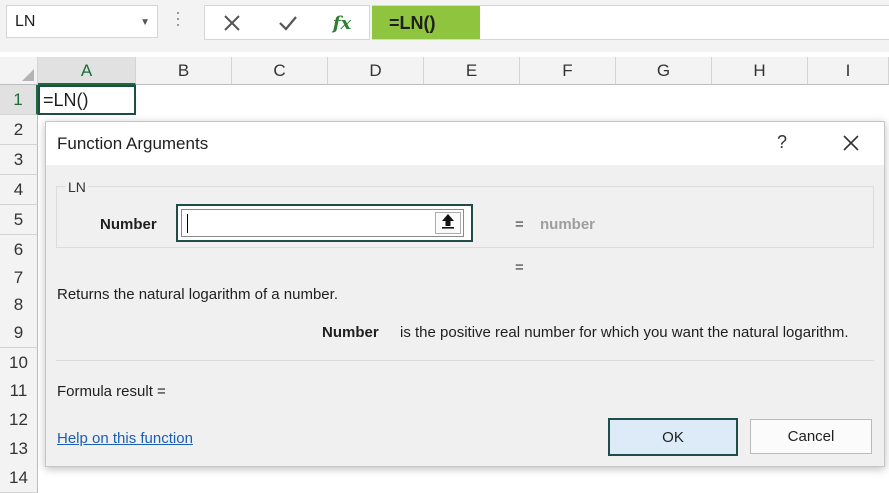 This screenshot has width=889, height=493. What do you see at coordinates (760, 71) in the screenshot?
I see `column-header-h: H` at bounding box center [760, 71].